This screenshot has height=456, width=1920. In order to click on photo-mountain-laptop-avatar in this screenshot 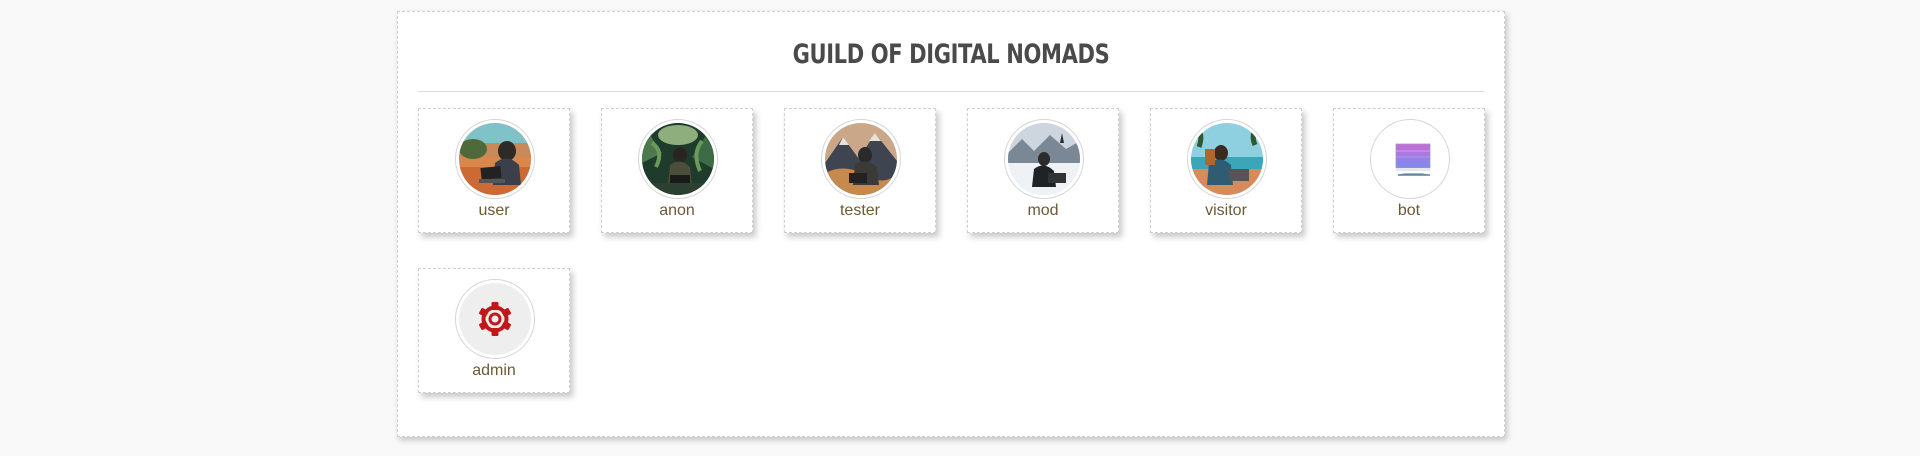, I will do `click(861, 159)`.